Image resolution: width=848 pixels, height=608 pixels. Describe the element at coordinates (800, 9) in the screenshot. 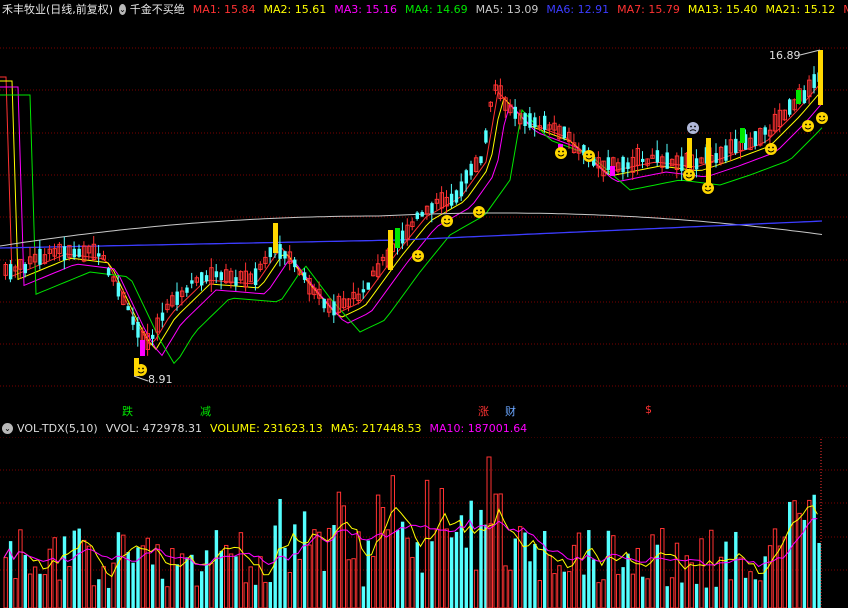

I see `ma-value-8: MA21: 15.12` at that location.